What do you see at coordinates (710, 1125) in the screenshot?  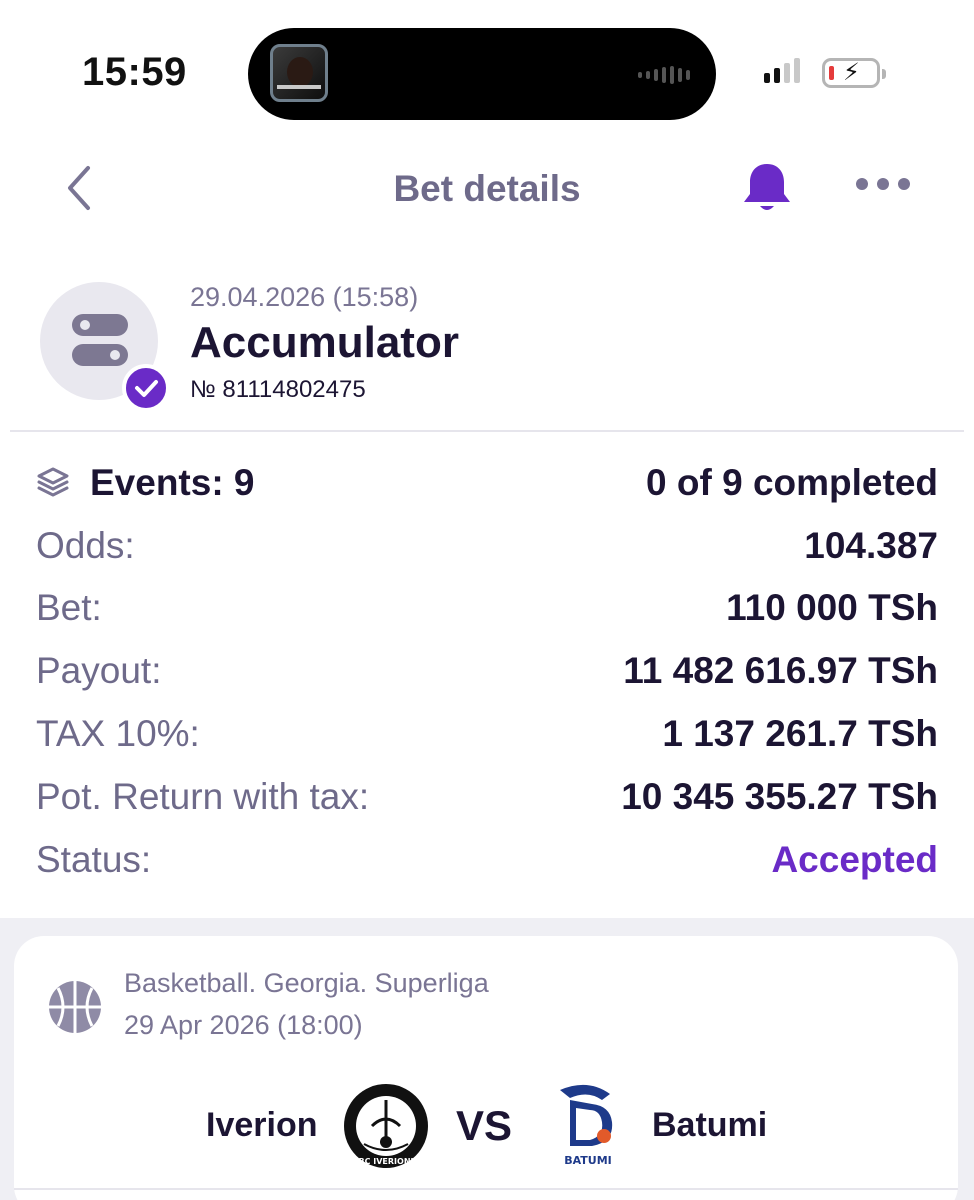 I see `away-team-name: Batumi` at bounding box center [710, 1125].